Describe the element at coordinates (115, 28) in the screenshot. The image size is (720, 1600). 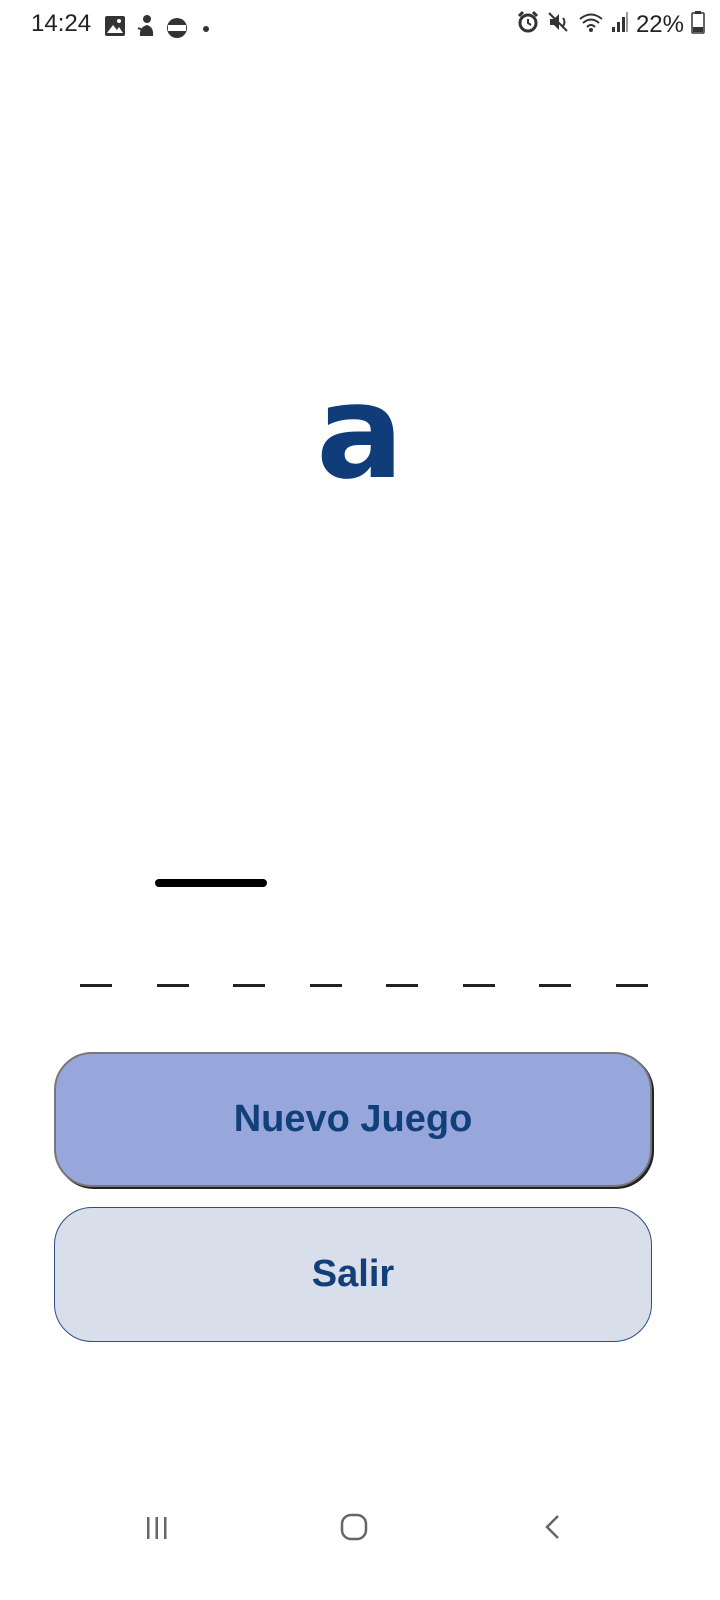
I see `gallery-icon` at that location.